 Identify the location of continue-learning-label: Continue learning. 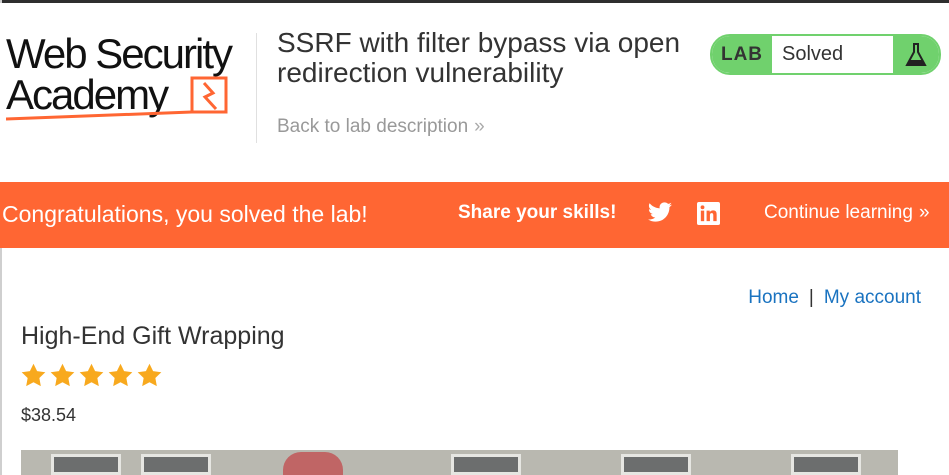
(838, 212).